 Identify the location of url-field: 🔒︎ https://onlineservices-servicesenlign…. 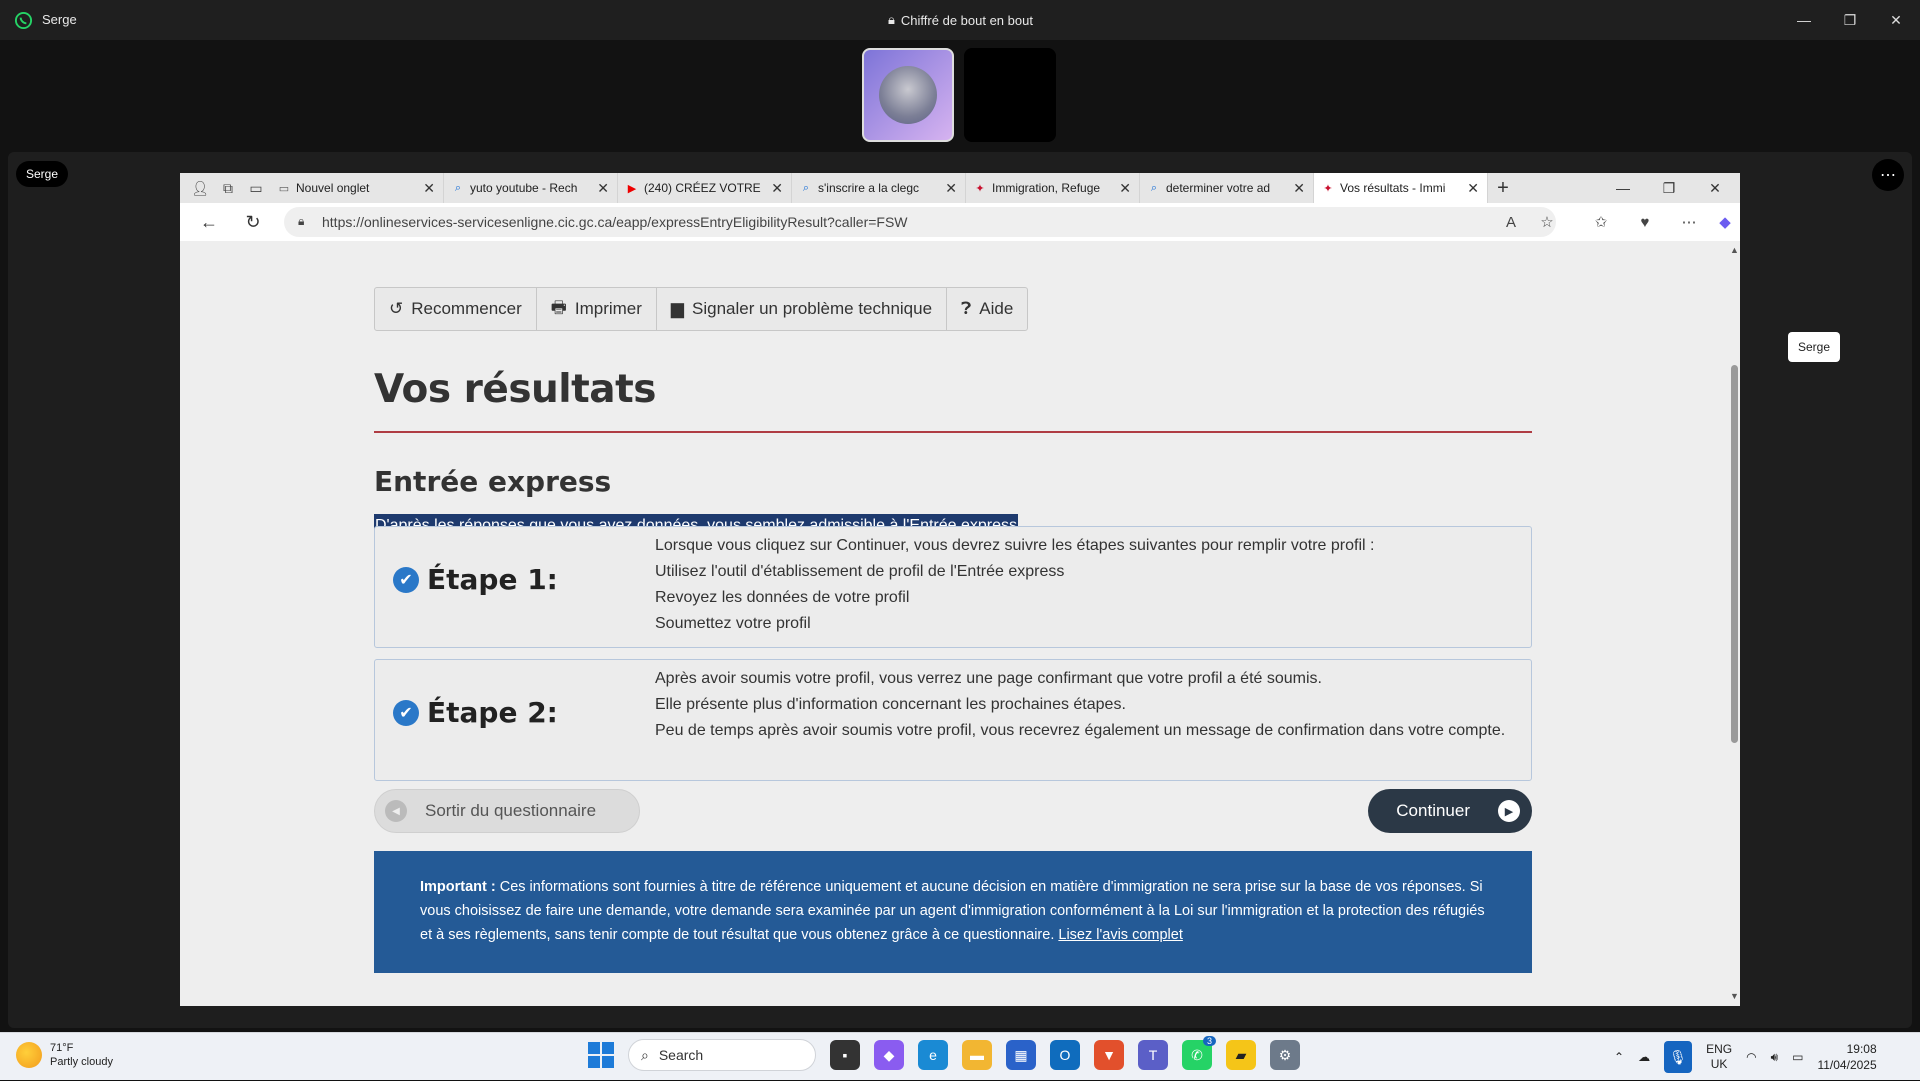
(920, 222).